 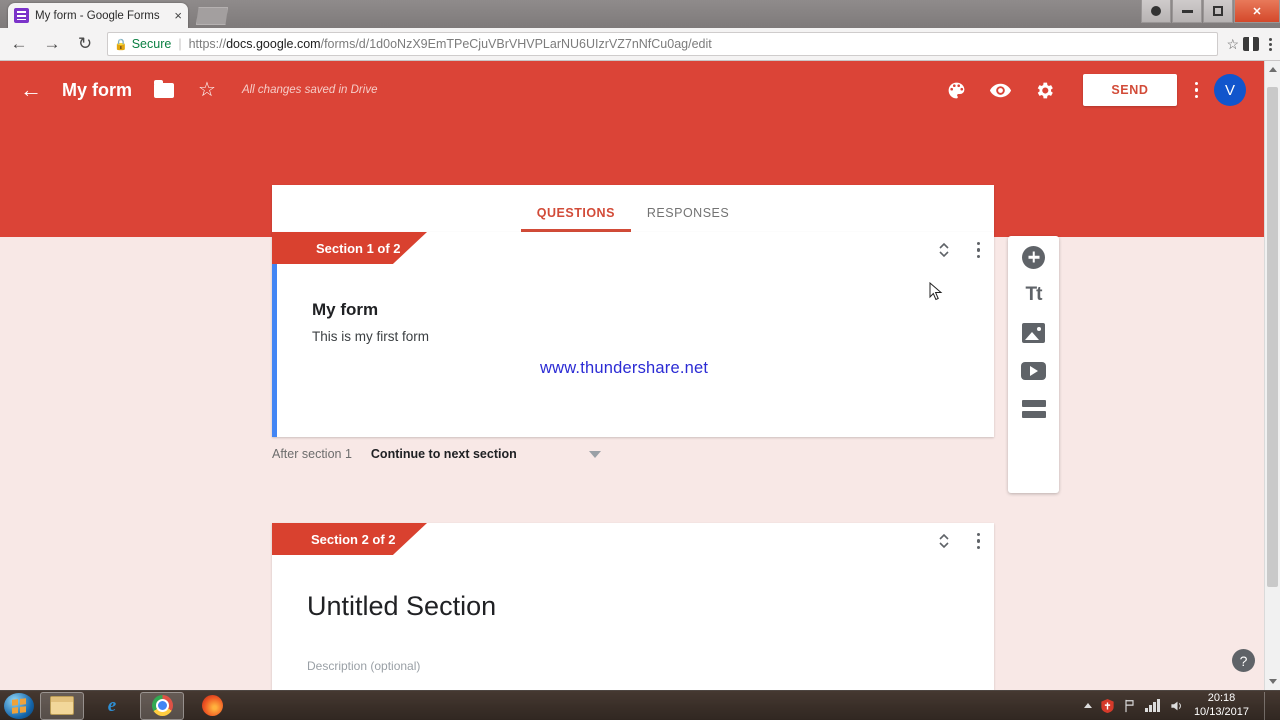 I want to click on add-item-toolbar: Tt, so click(x=1033, y=364).